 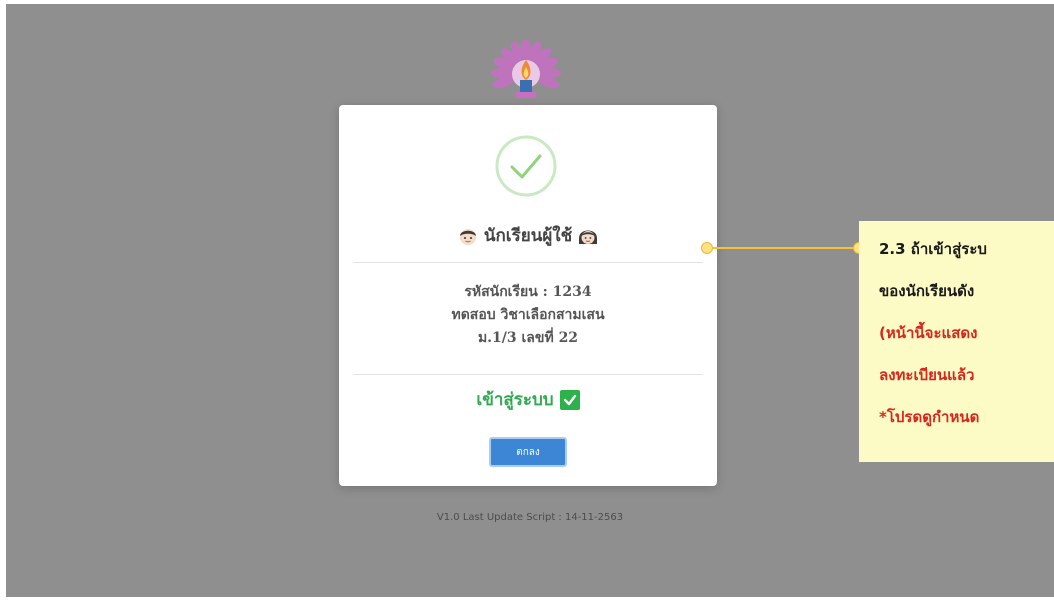 What do you see at coordinates (530, 517) in the screenshot?
I see `version-footer: V1.0 Last Update Script : 14-11-2563` at bounding box center [530, 517].